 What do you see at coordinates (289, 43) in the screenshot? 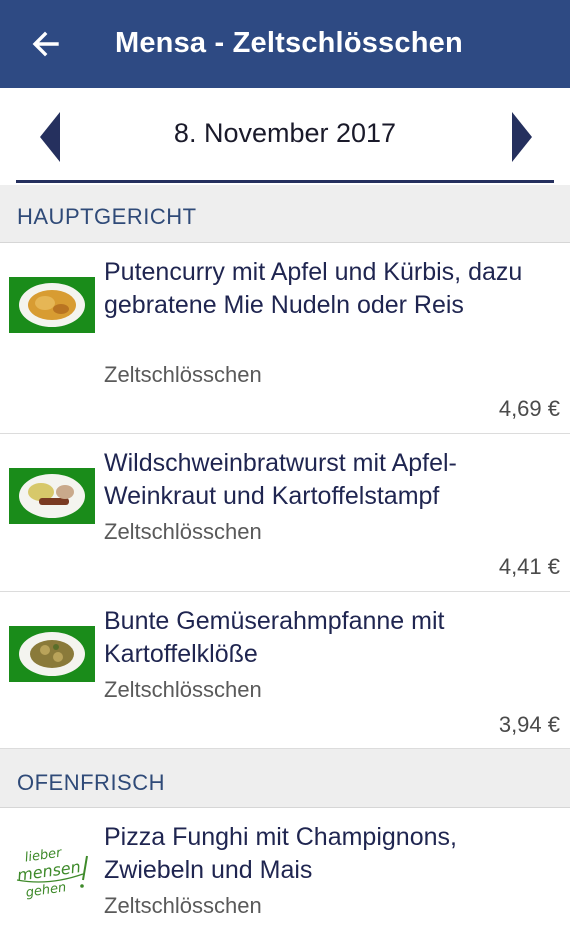
I see `page-title: Mensa - Zeltschlösschen` at bounding box center [289, 43].